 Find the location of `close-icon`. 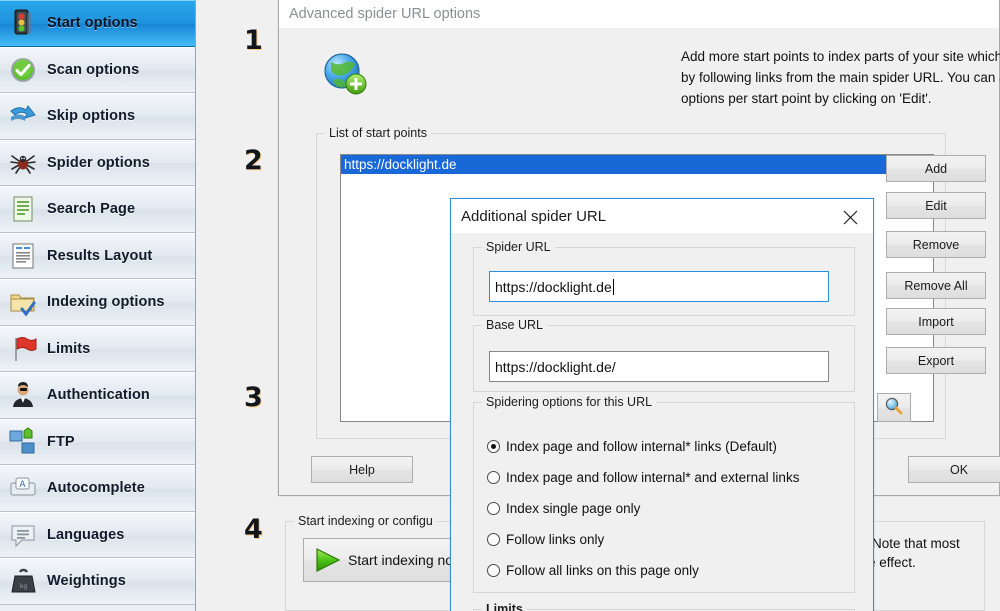

close-icon is located at coordinates (850, 217).